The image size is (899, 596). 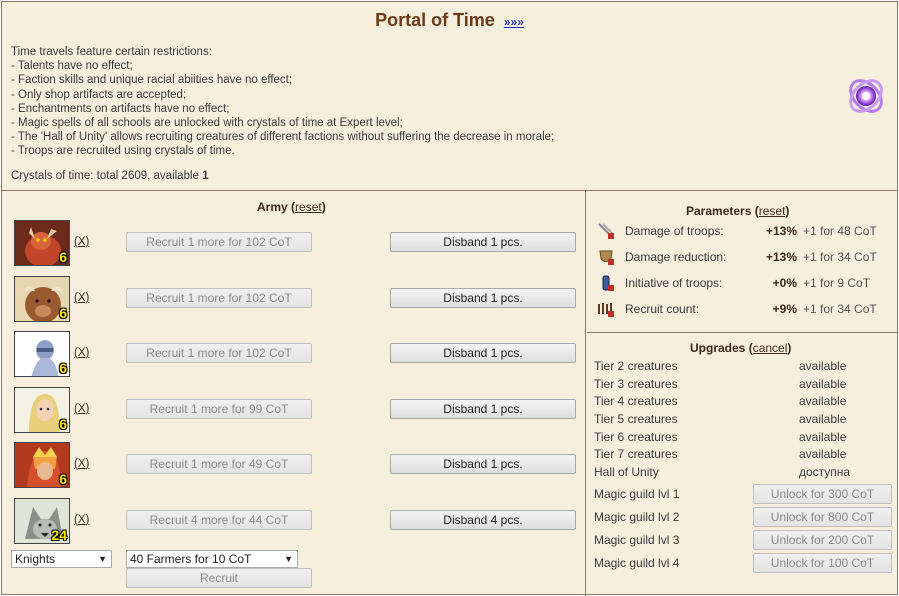 What do you see at coordinates (744, 563) in the screenshot?
I see `magic-guild-row: Magic guild lvl 4 Unlock for 100 CoT` at bounding box center [744, 563].